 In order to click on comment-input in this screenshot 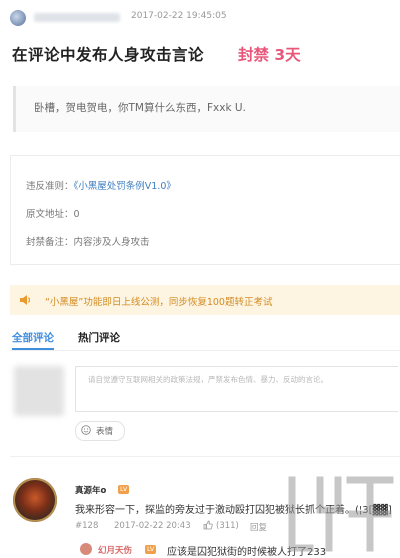, I will do `click(236, 389)`.